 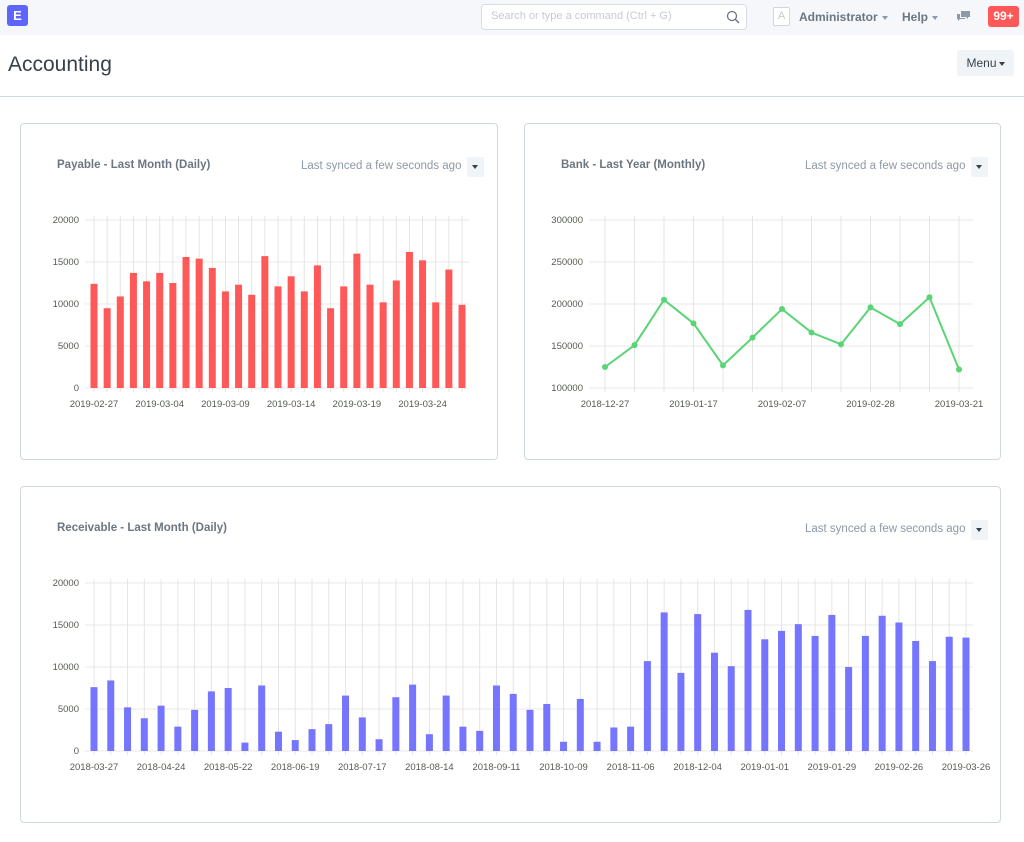 What do you see at coordinates (764, 767) in the screenshot?
I see `x-tick-label: 2019-01-01` at bounding box center [764, 767].